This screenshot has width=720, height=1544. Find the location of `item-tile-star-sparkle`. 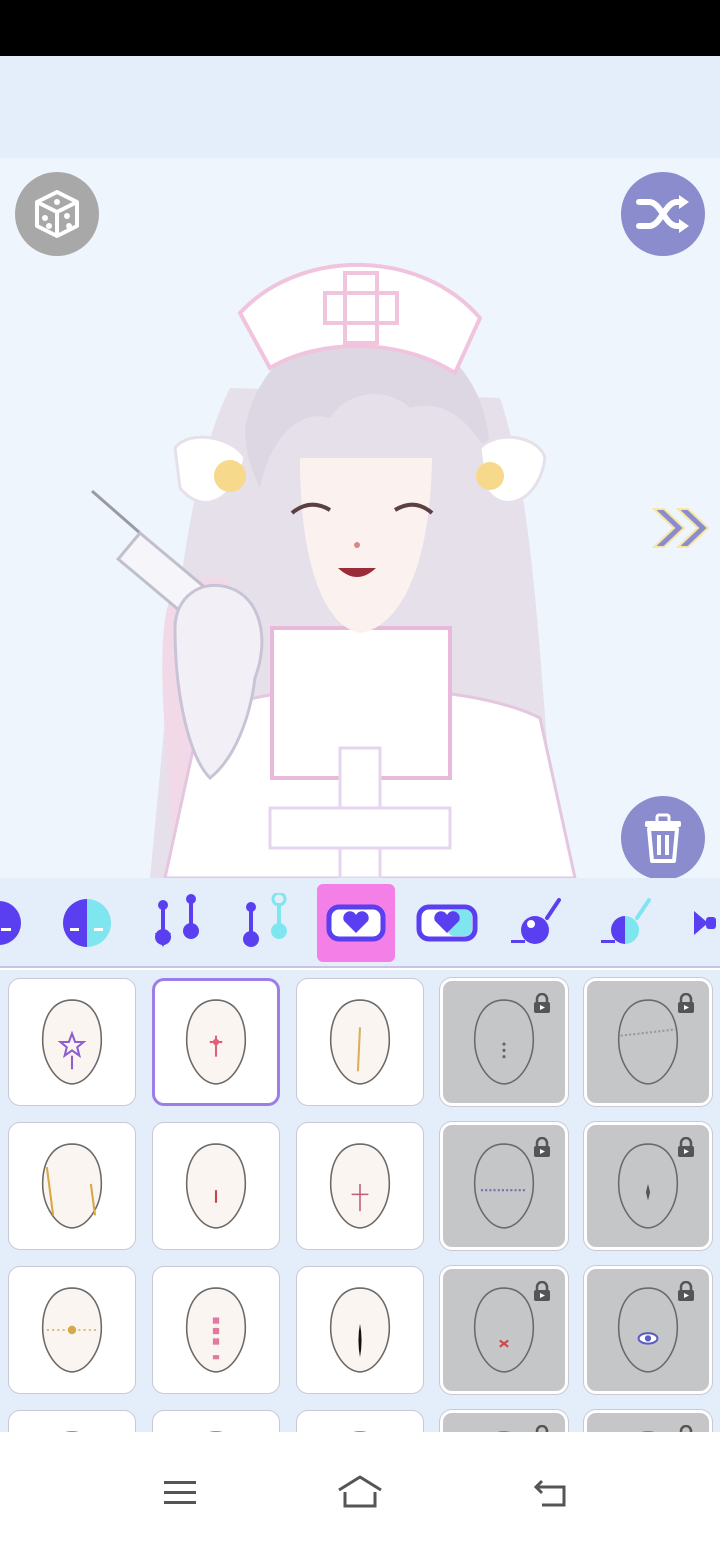

item-tile-star-sparkle is located at coordinates (648, 1186).